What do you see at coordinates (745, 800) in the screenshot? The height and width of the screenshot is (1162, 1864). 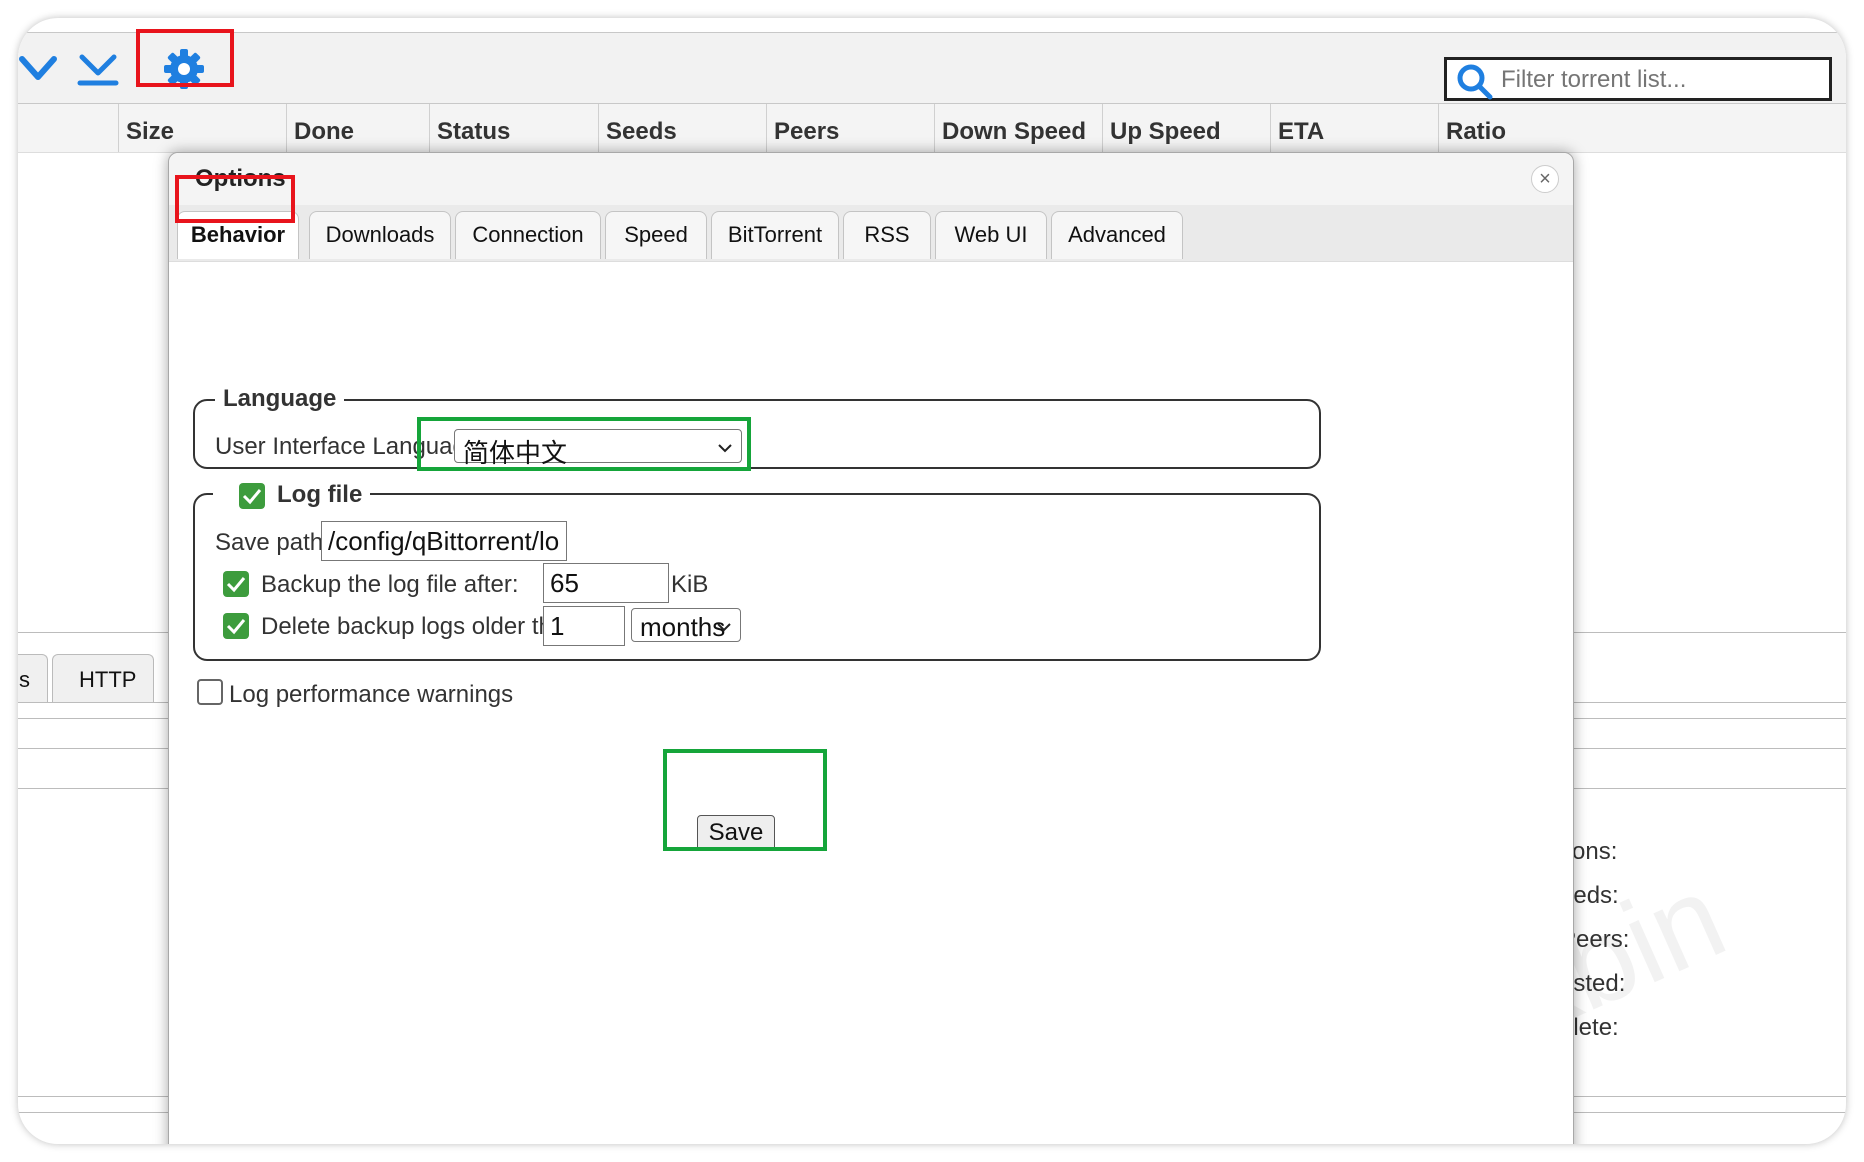 I see `save-button-highlight` at bounding box center [745, 800].